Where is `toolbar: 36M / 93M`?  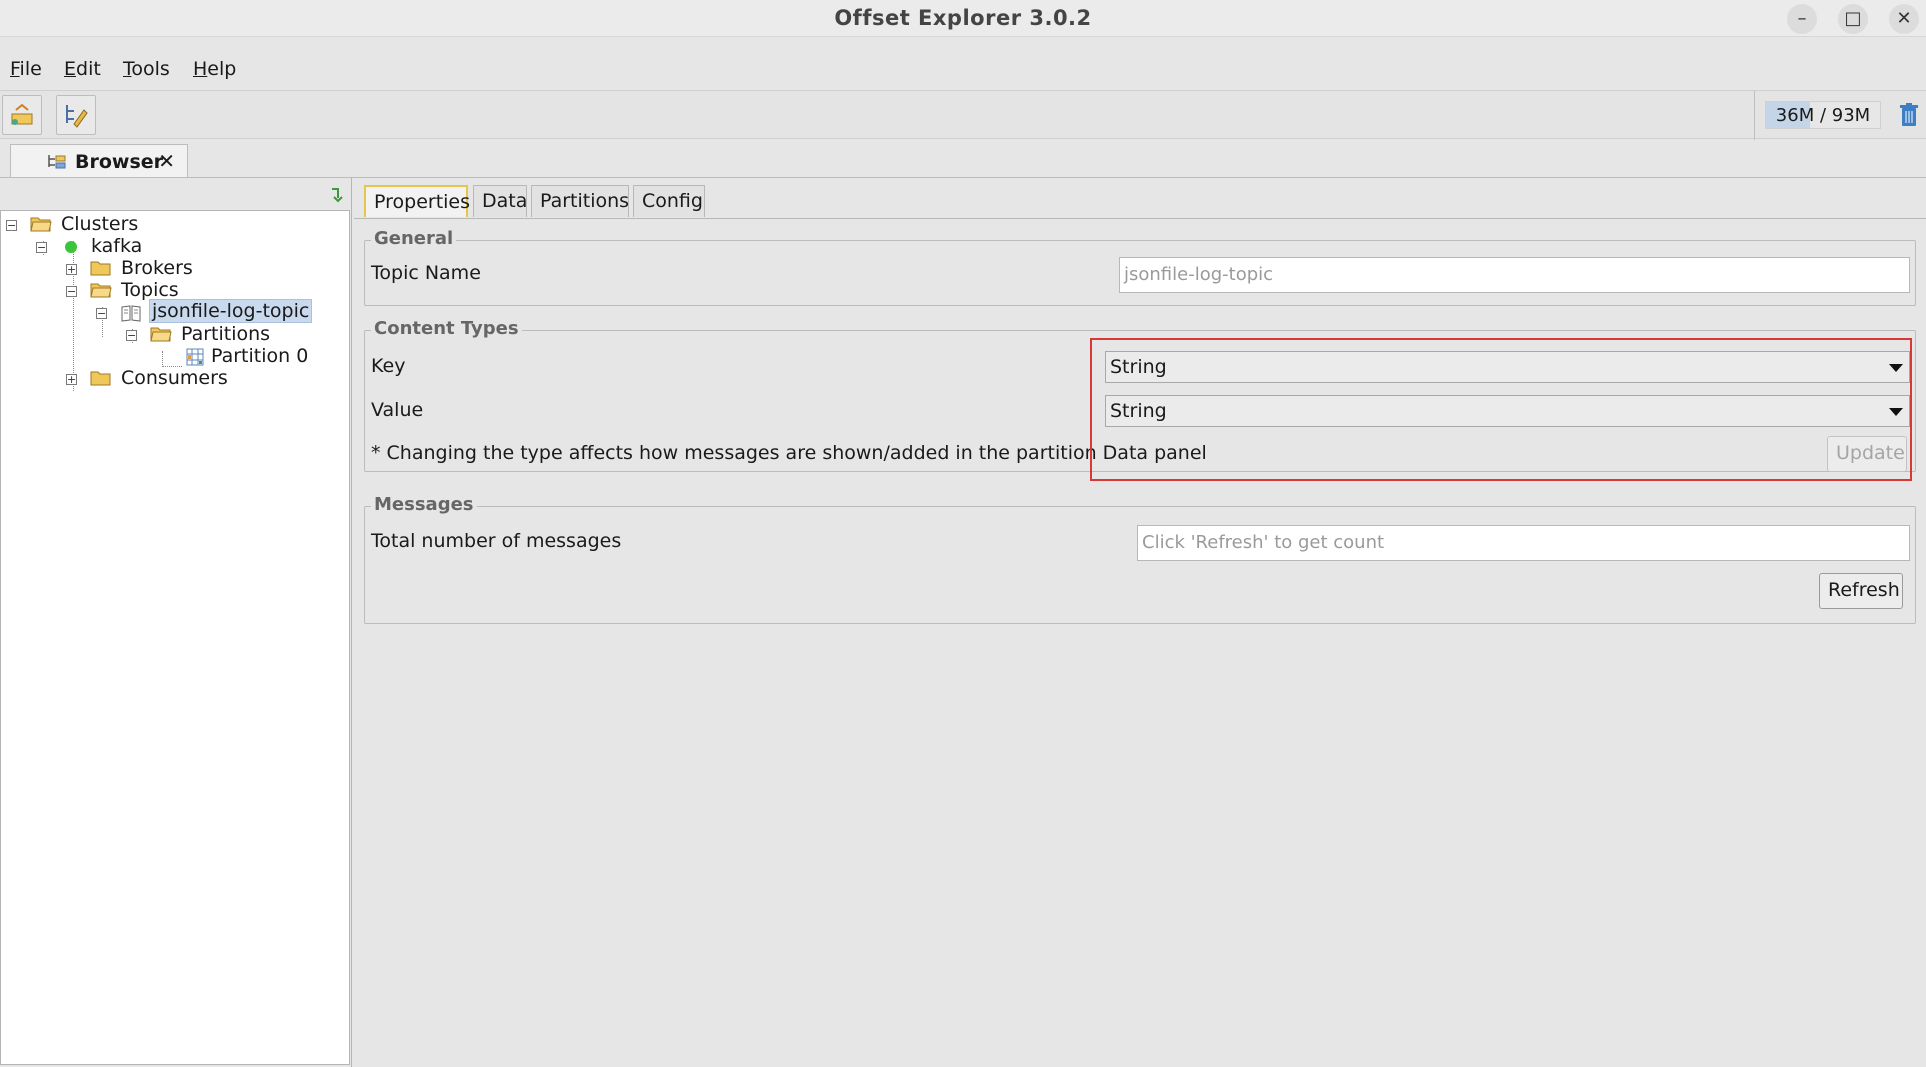
toolbar: 36M / 93M is located at coordinates (963, 115).